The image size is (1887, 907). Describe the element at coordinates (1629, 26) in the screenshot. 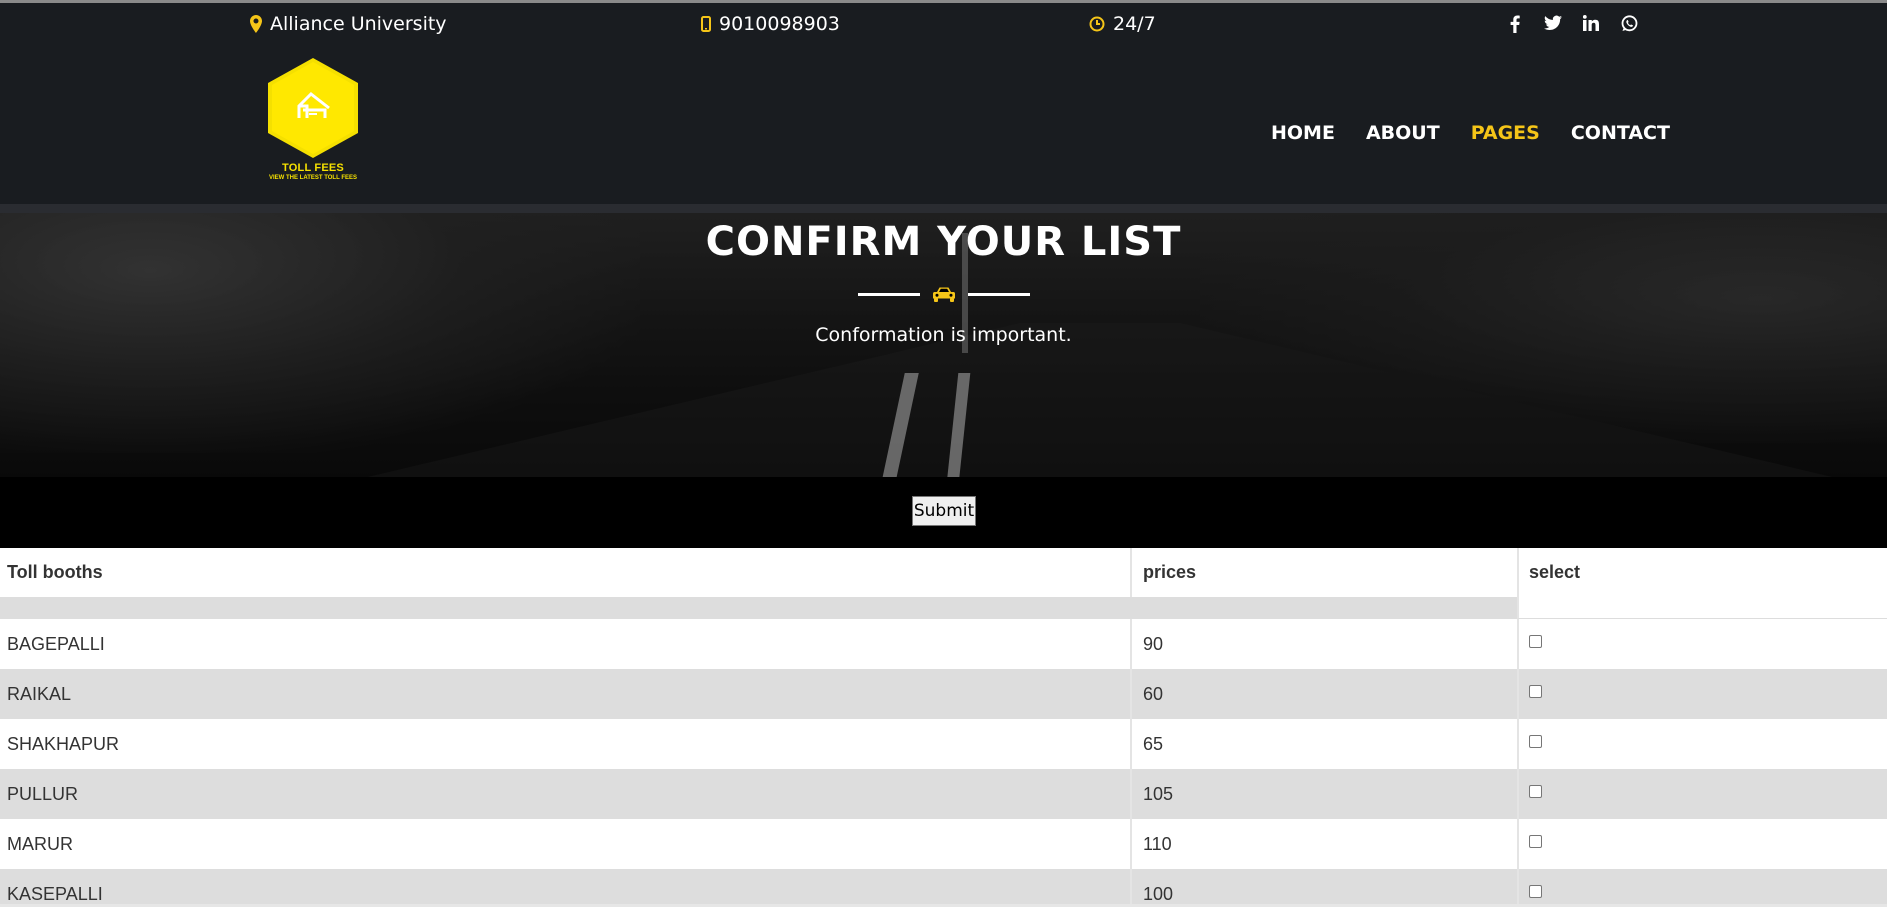

I see `whatsapp-icon` at that location.